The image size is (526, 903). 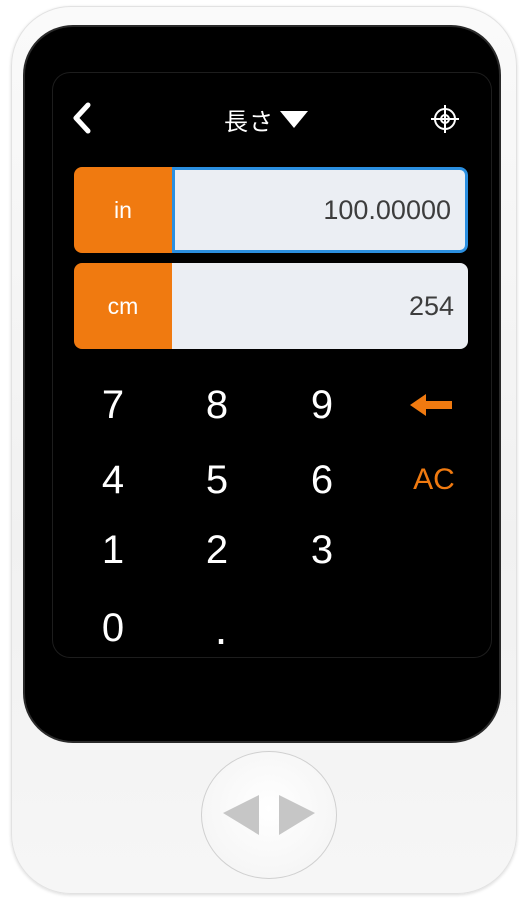 What do you see at coordinates (113, 628) in the screenshot?
I see `key-0: 0` at bounding box center [113, 628].